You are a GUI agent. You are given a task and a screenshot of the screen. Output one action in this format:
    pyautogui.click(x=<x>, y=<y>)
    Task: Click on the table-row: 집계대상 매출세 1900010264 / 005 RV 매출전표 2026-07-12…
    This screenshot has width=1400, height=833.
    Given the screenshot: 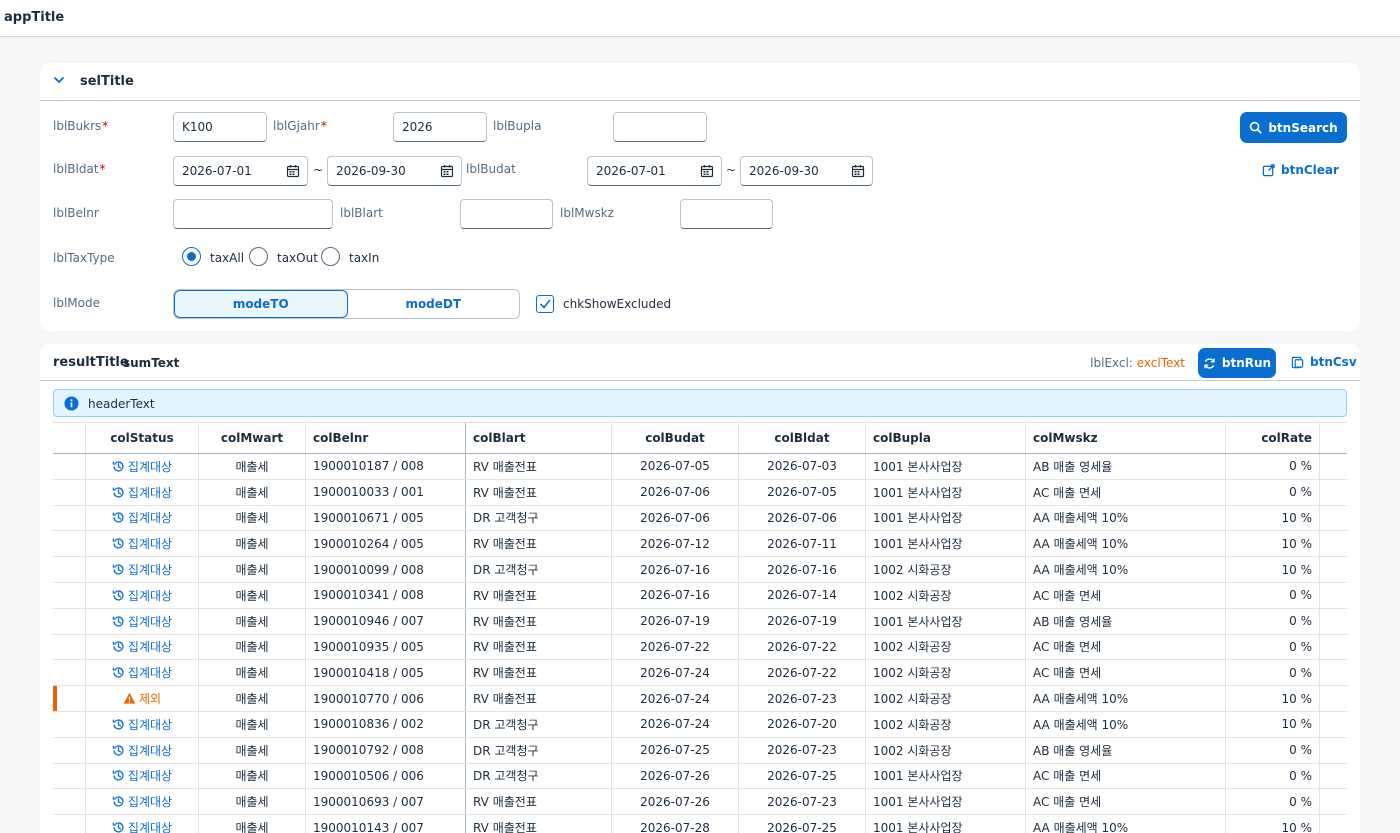 What is the action you would take?
    pyautogui.click(x=700, y=544)
    